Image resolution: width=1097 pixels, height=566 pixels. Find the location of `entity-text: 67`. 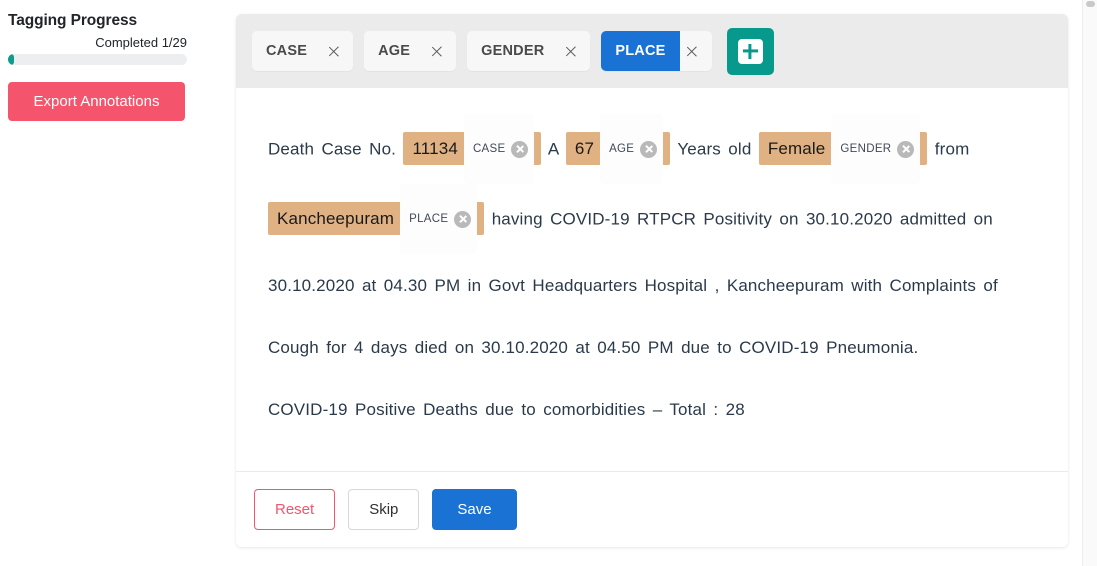

entity-text: 67 is located at coordinates (584, 149).